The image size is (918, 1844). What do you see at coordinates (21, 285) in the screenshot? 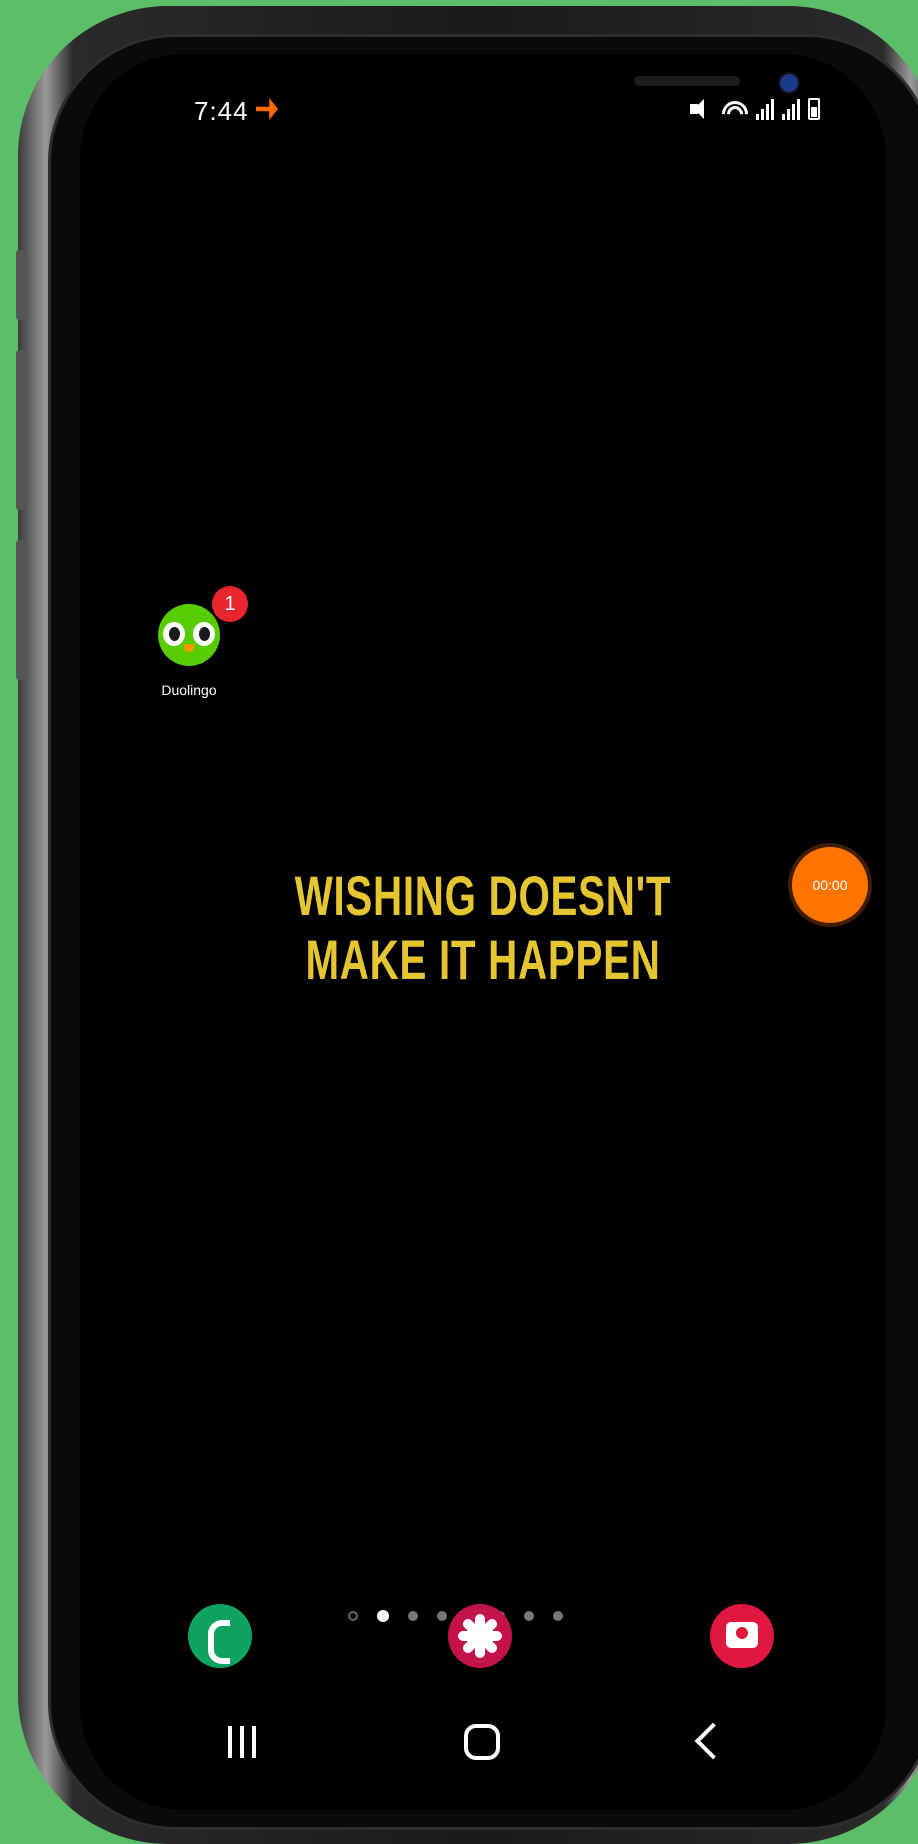
I see `volume-button` at bounding box center [21, 285].